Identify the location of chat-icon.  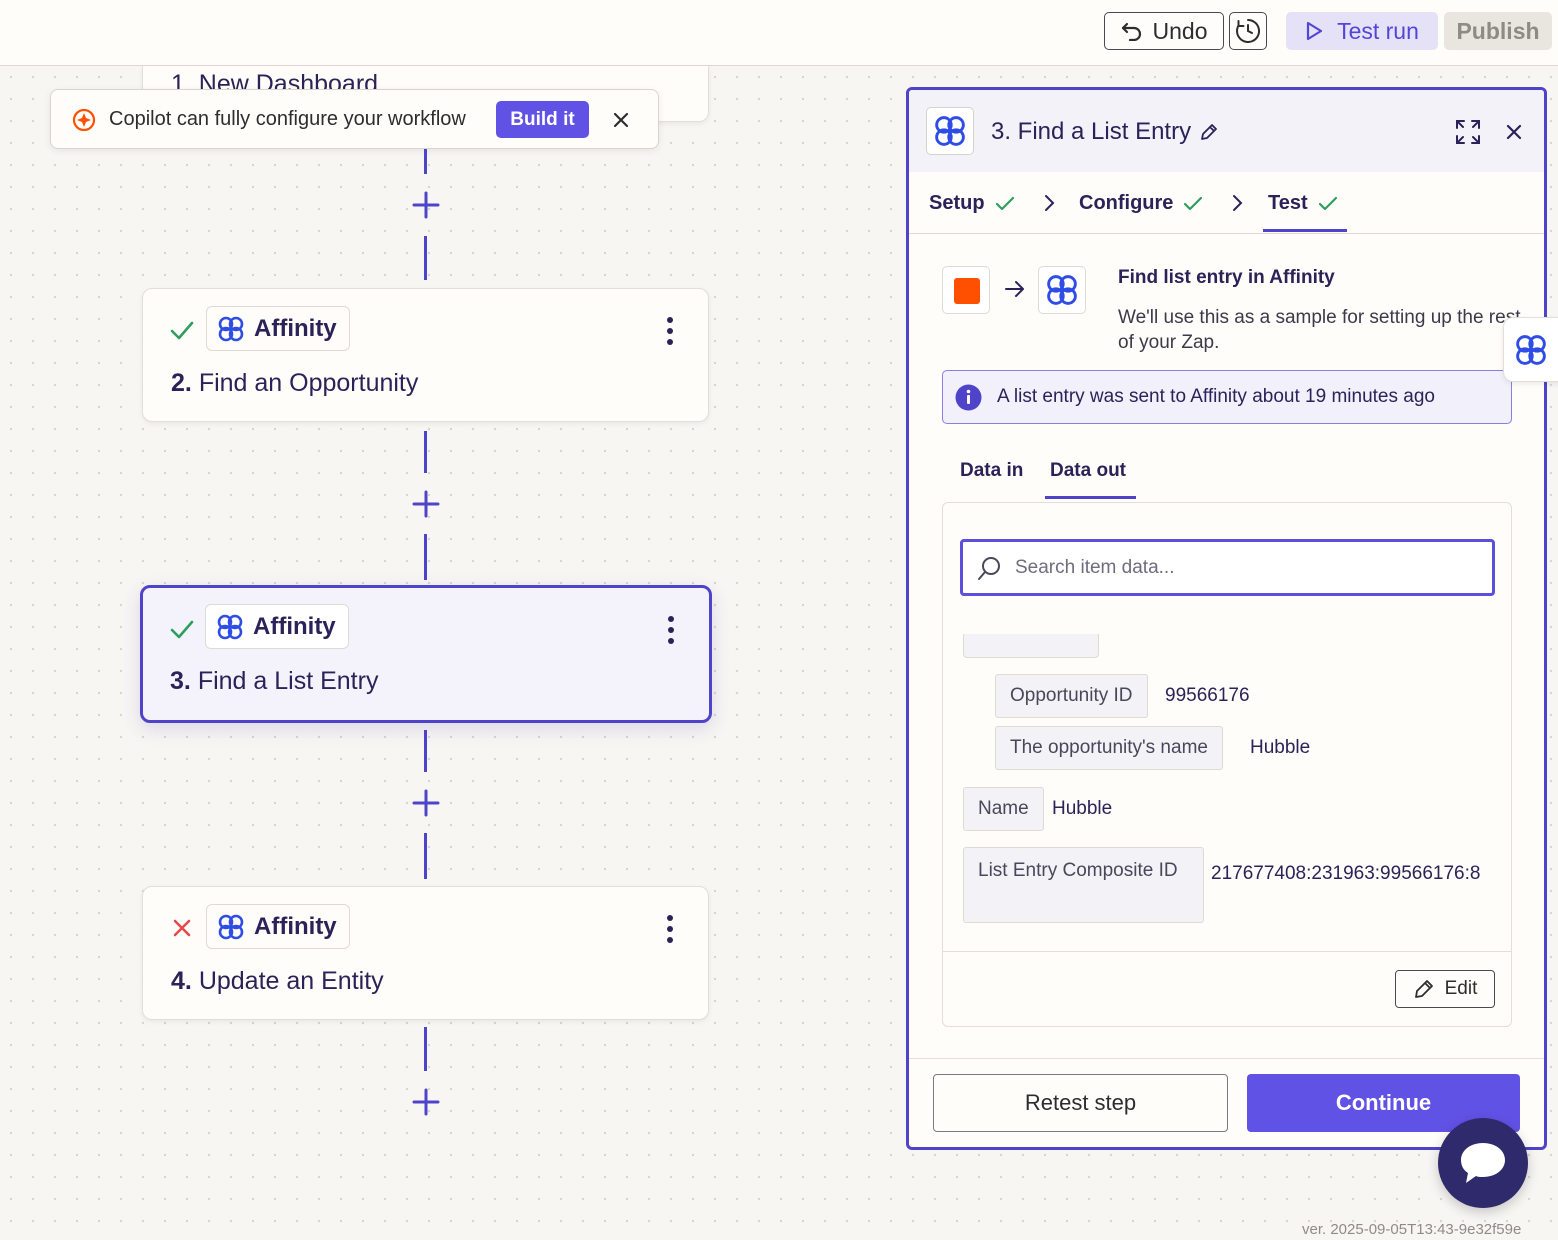
(1483, 1163).